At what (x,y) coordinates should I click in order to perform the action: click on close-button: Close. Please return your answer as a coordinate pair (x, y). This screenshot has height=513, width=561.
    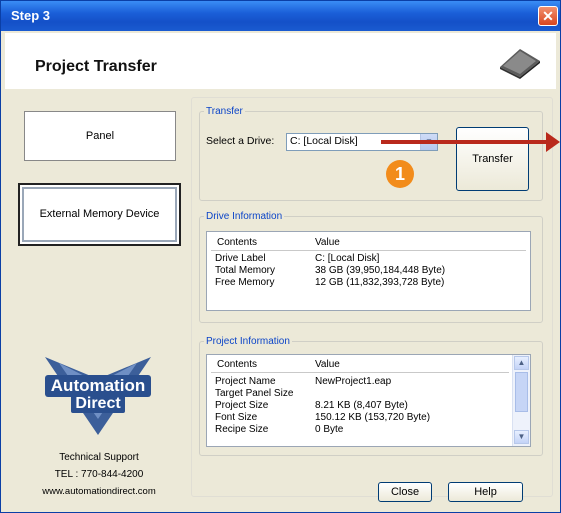
    Looking at the image, I should click on (405, 492).